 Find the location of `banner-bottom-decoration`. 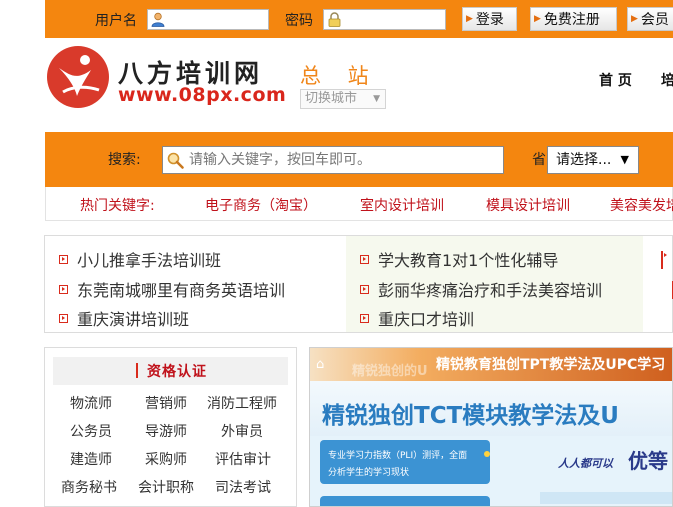

banner-bottom-decoration is located at coordinates (606, 498).